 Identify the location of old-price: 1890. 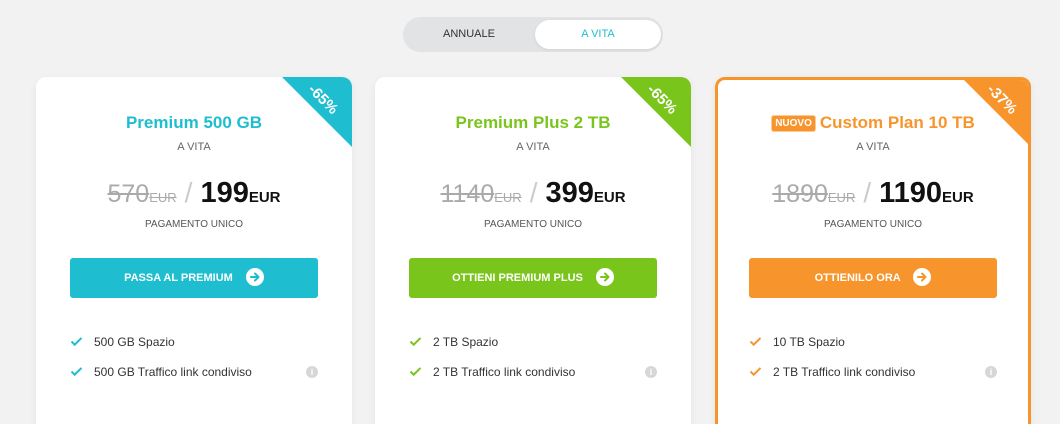
(800, 194).